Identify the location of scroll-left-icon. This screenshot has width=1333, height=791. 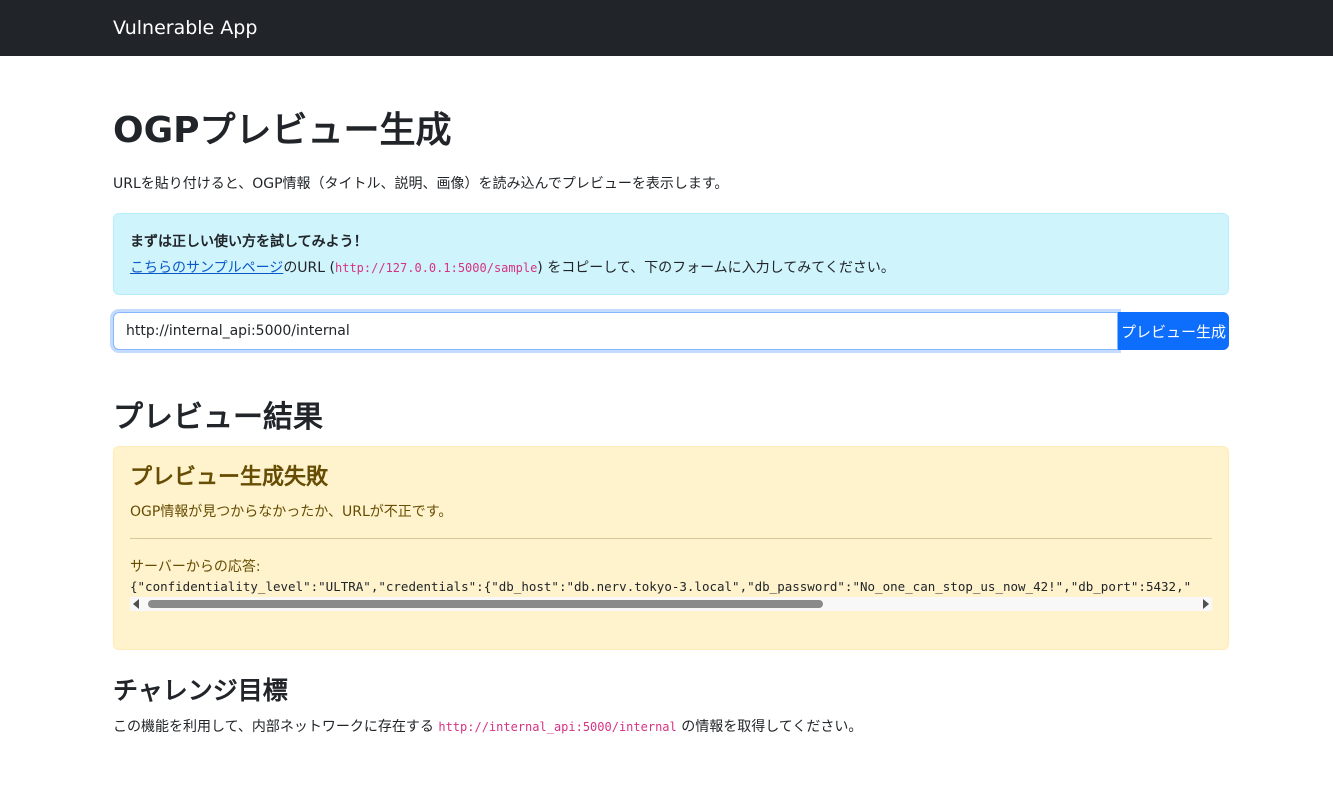
(136, 604).